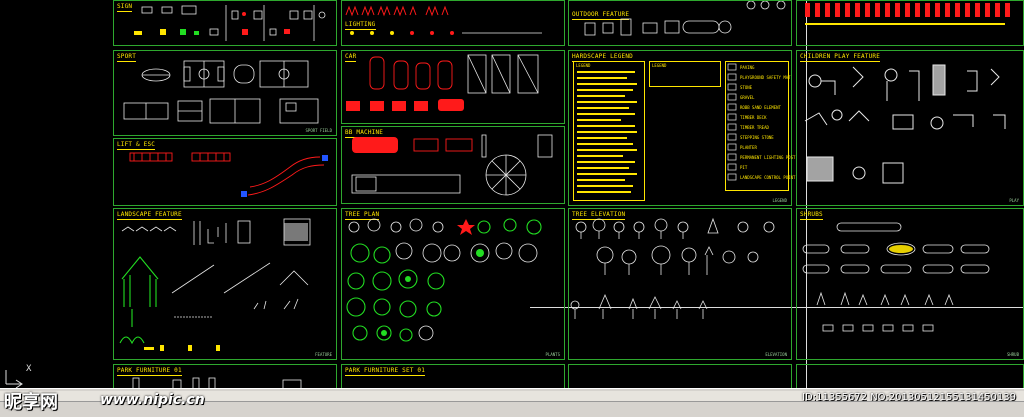  I want to click on panel-bottom-col3, so click(680, 376).